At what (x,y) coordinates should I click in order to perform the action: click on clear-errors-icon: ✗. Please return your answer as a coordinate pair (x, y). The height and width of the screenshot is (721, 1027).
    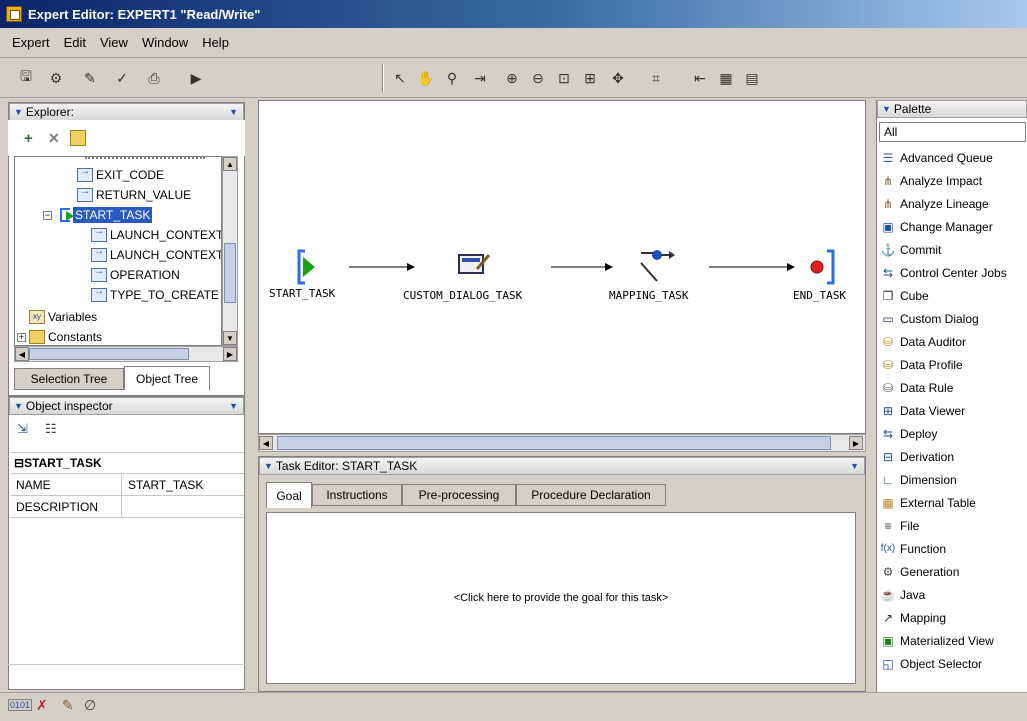
    Looking at the image, I should click on (42, 705).